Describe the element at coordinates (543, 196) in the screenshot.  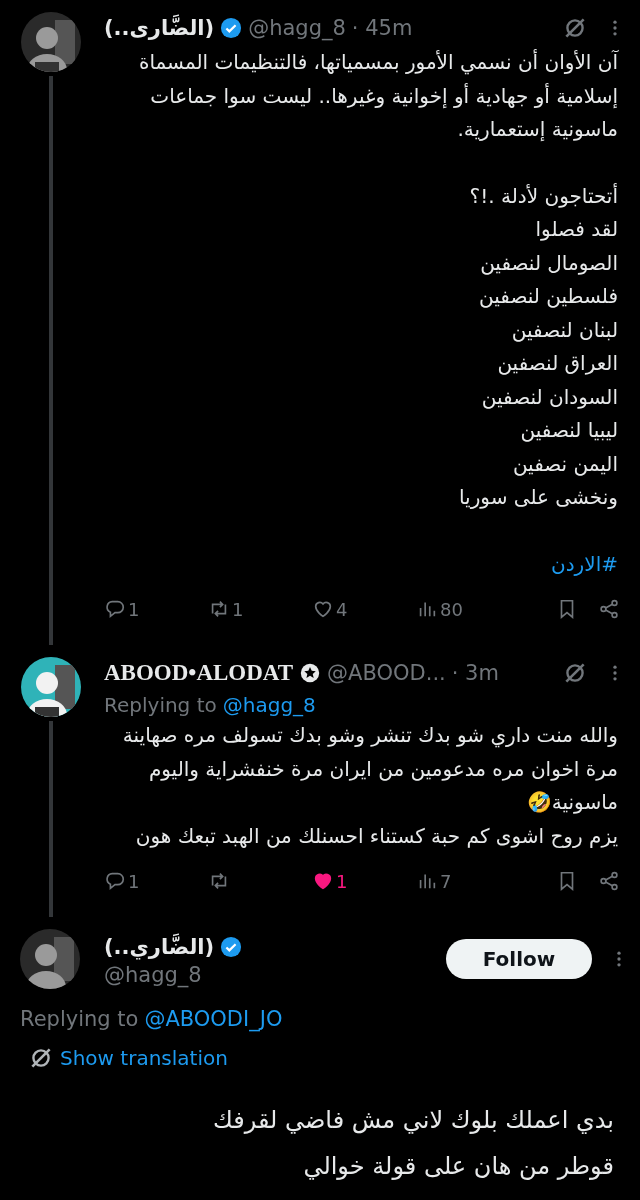
I see `post-text-line: أتحتاجون لأدلة .!؟` at that location.